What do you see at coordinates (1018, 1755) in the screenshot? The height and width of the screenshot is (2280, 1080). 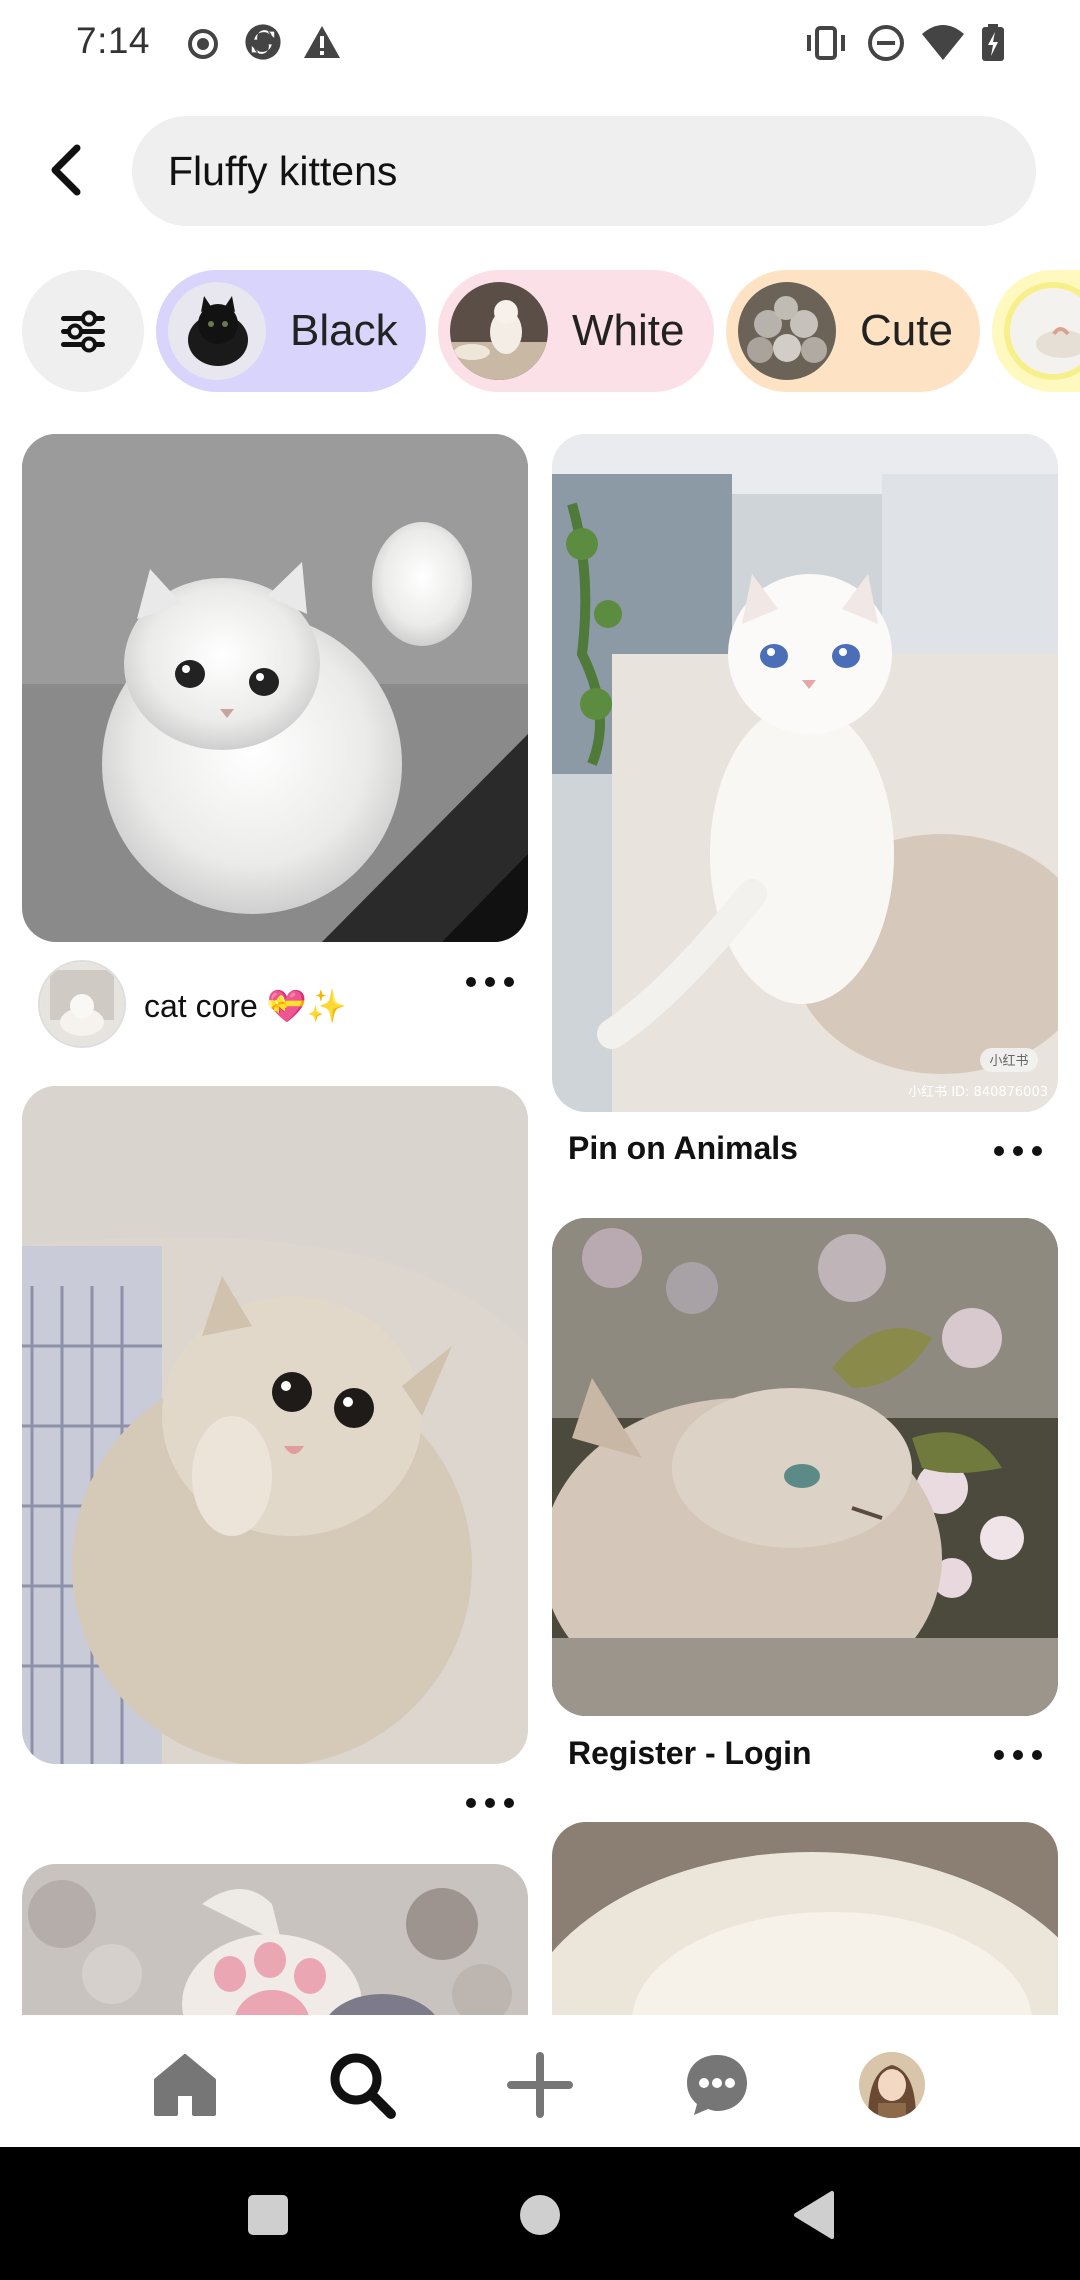 I see `pin-4-more-button` at bounding box center [1018, 1755].